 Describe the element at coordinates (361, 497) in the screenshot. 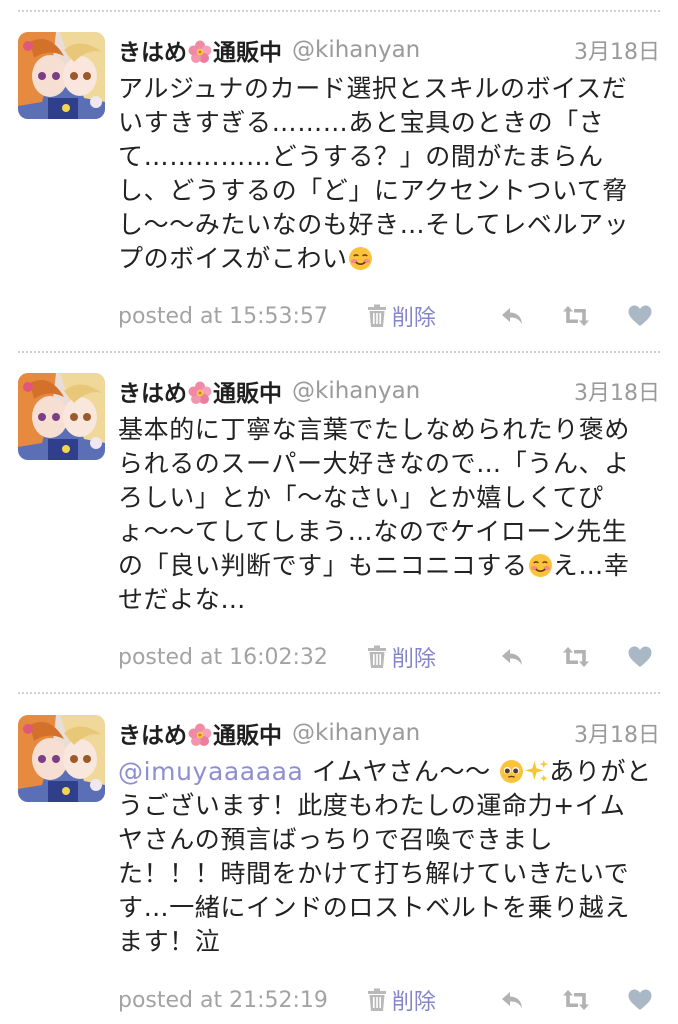

I see `tweet-text-line: ろしい」とか「〜なさい」とか嬉しくてぴ` at that location.